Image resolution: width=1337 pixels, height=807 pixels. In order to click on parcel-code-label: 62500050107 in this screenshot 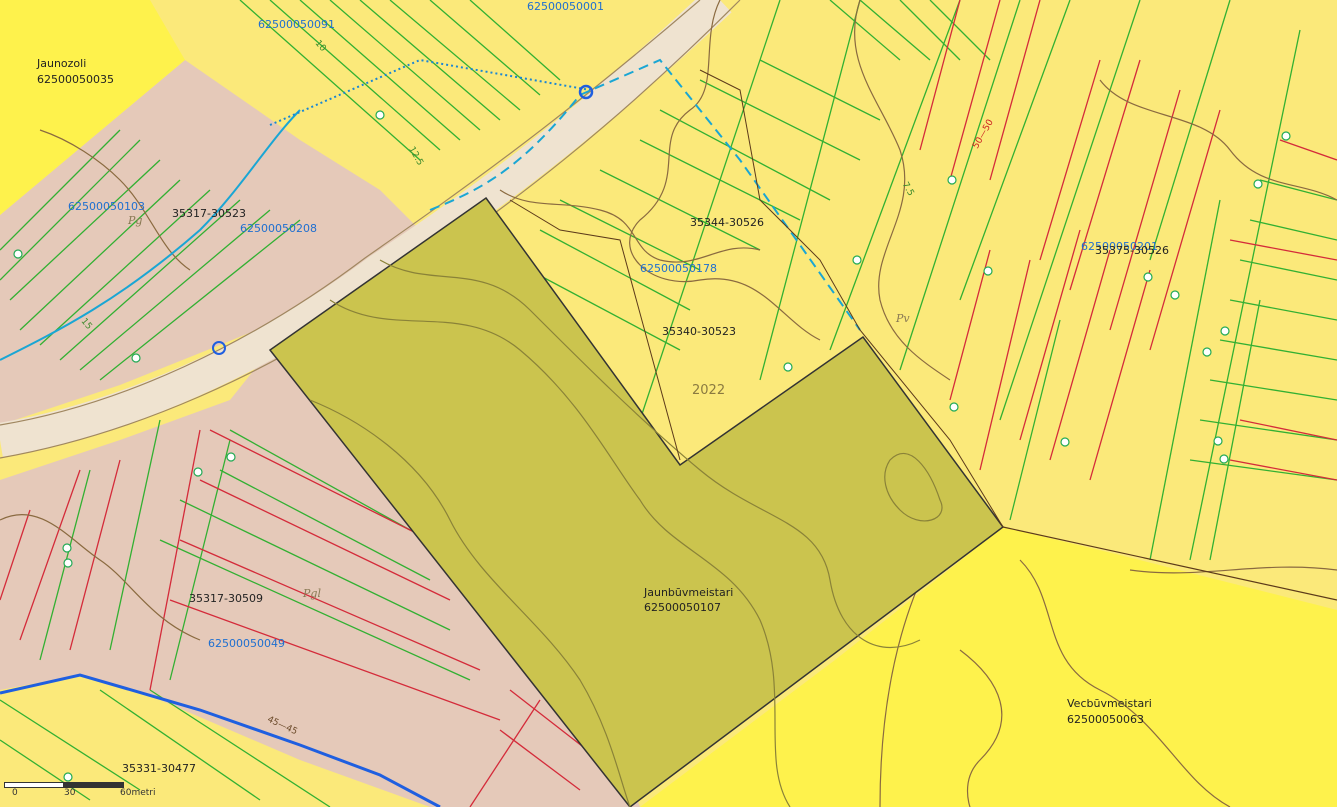, I will do `click(682, 607)`.